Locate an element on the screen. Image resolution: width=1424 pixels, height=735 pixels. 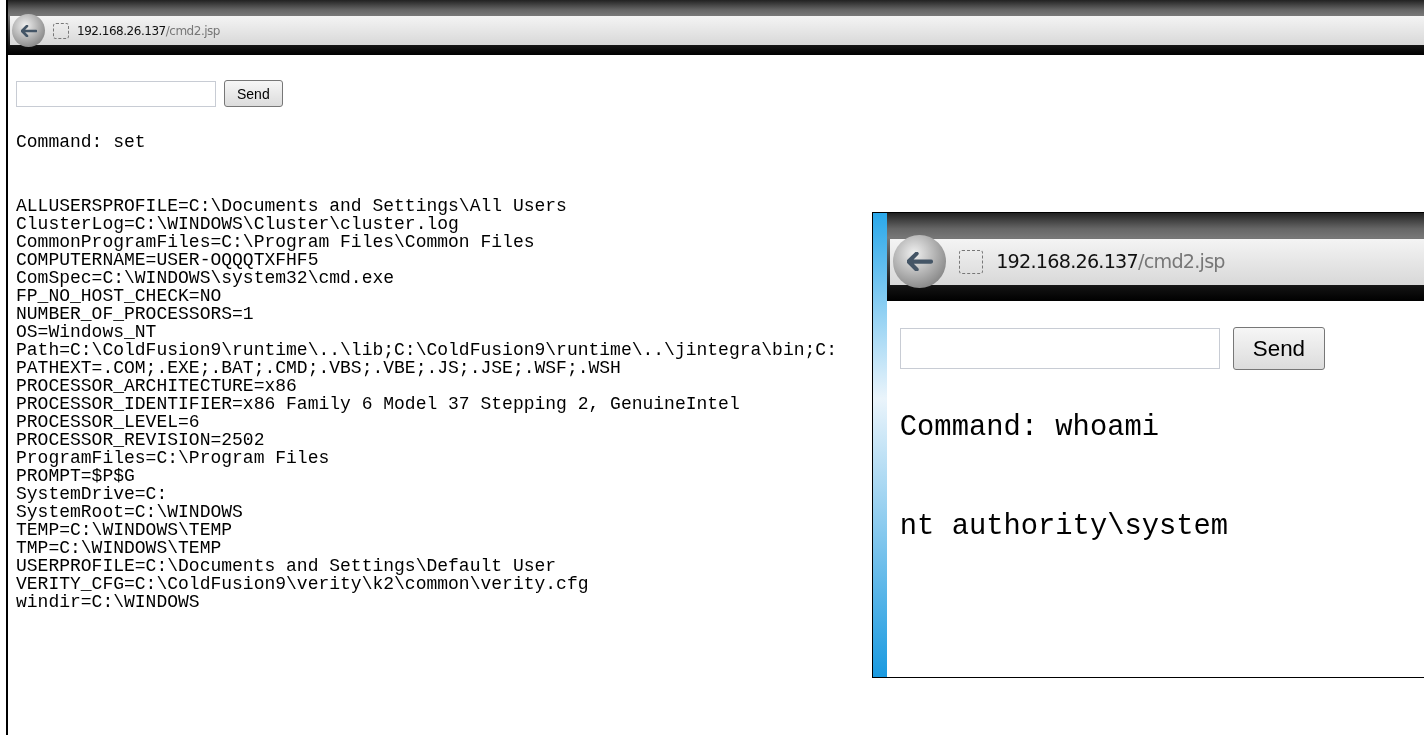
output-line: ComSpec=C:\WINDOWS\system32\cmd.exe is located at coordinates (205, 278).